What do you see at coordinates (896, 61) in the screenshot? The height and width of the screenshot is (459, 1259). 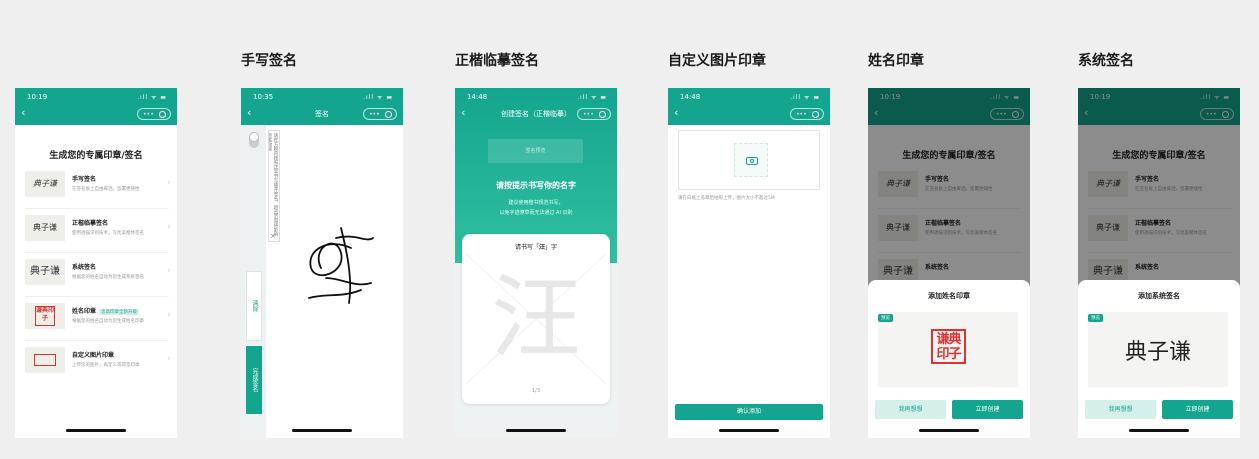 I see `caption-name-seal: 姓名印章` at bounding box center [896, 61].